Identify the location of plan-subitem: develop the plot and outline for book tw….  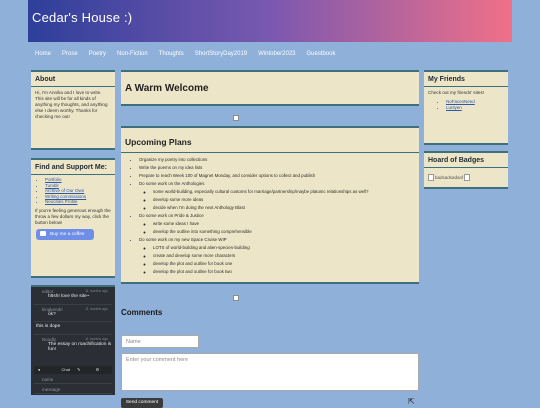
(286, 272).